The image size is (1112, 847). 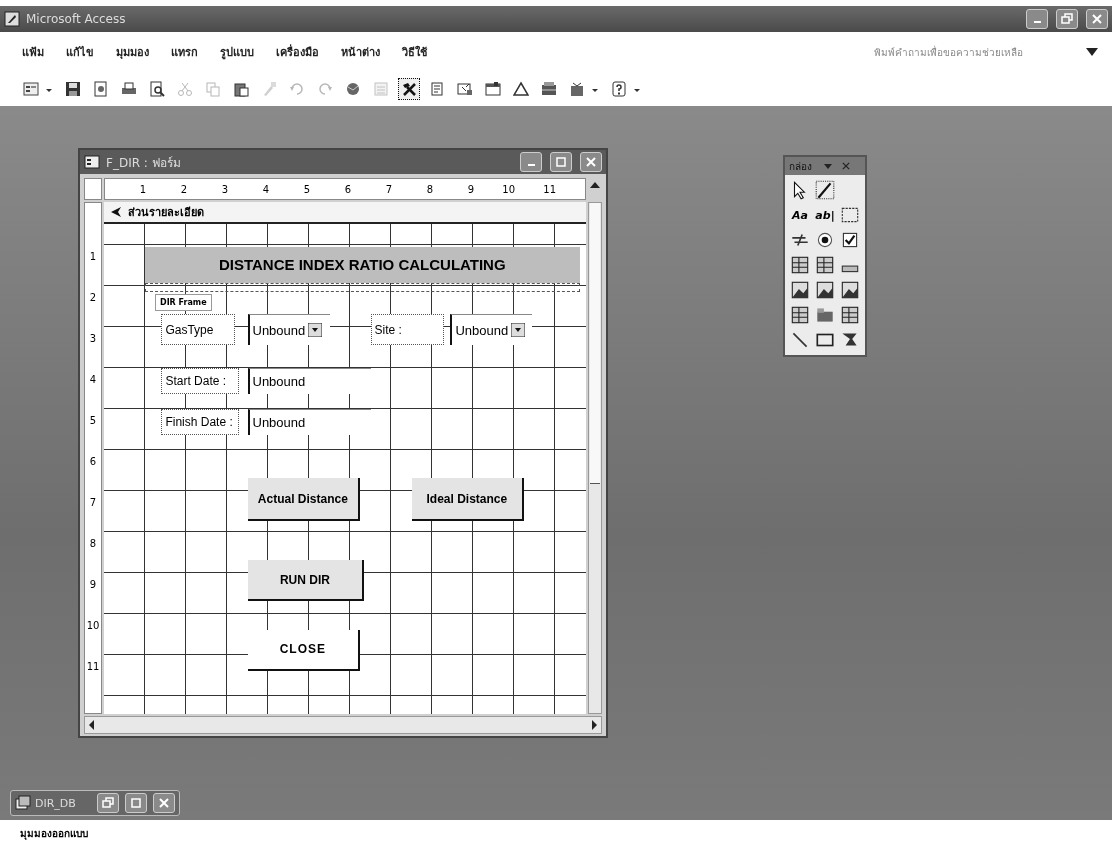 I want to click on window-title: DIR_DB, so click(x=55, y=803).